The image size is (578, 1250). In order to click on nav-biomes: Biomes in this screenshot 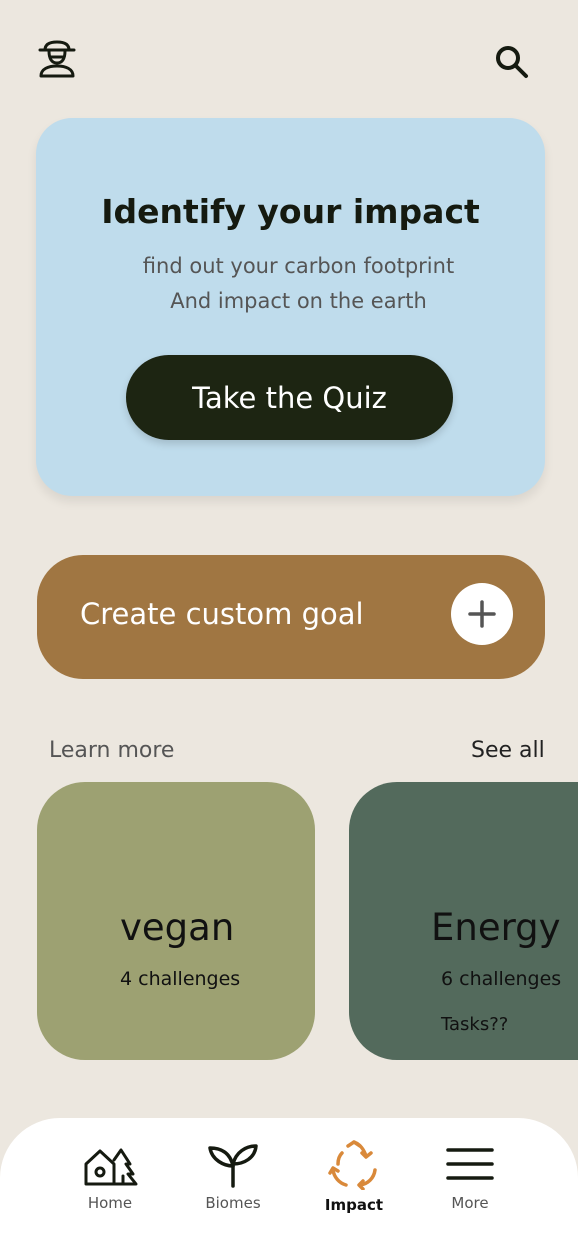, I will do `click(233, 1176)`.